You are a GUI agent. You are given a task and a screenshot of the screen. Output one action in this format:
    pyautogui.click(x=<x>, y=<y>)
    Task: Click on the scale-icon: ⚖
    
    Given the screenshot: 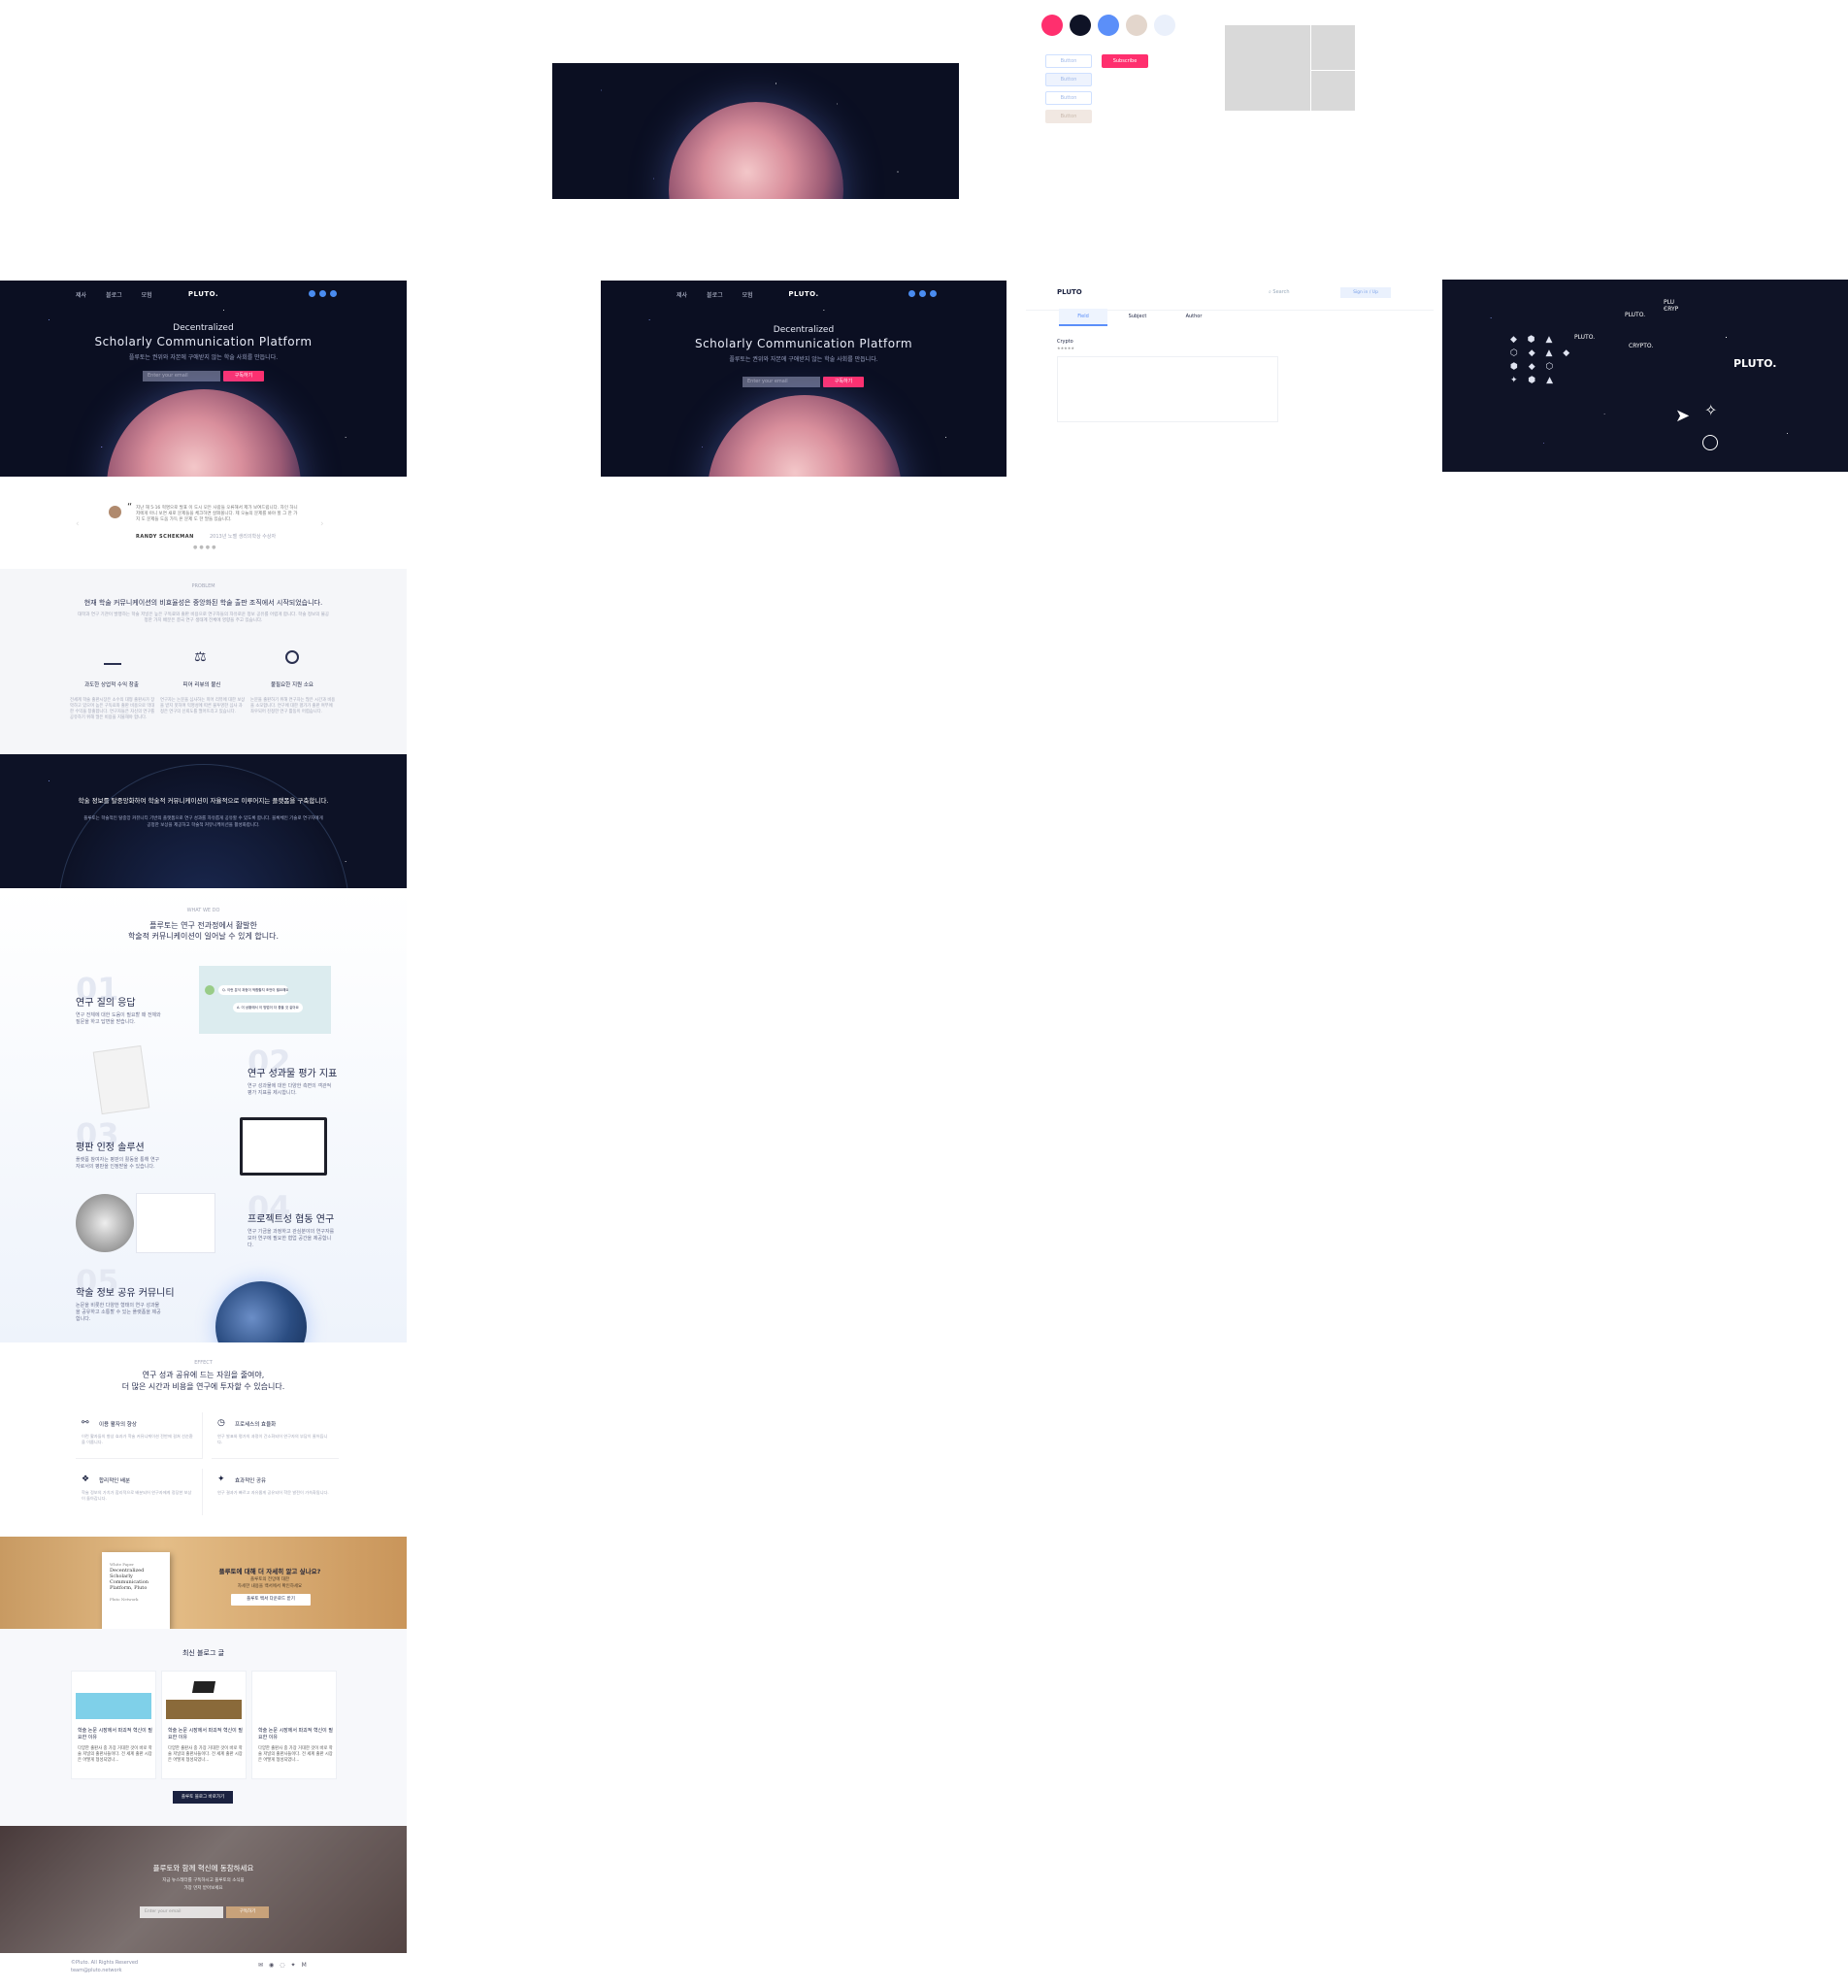 What is the action you would take?
    pyautogui.click(x=200, y=657)
    